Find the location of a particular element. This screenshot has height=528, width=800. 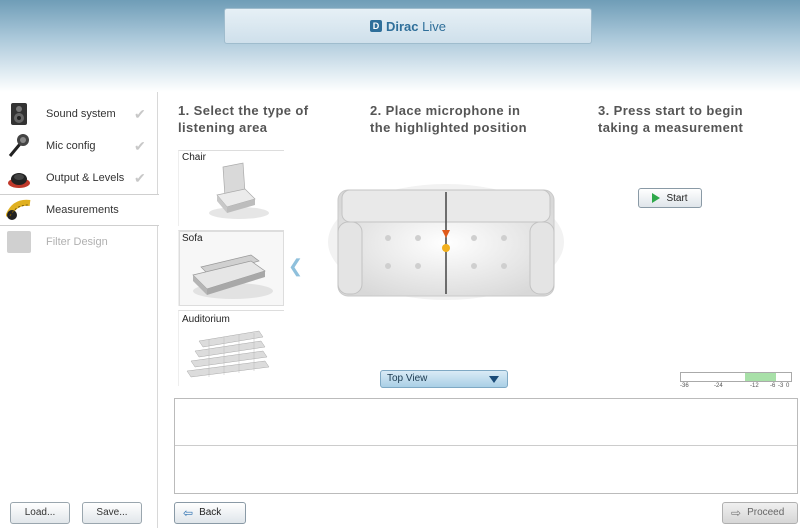

sidebar-item-label: Output & Levels is located at coordinates (85, 178).